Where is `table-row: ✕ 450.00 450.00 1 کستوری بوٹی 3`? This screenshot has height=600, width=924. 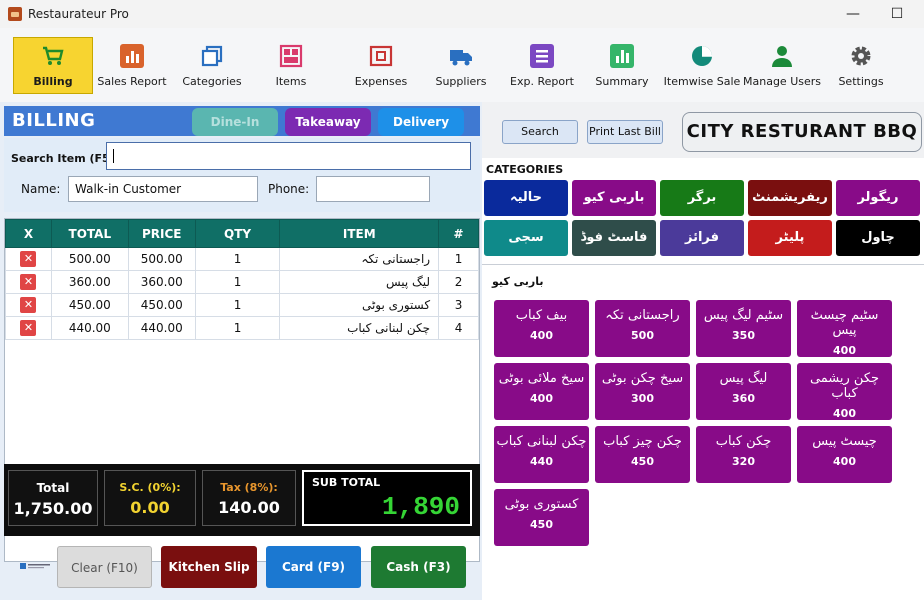 table-row: ✕ 450.00 450.00 1 کستوری بوٹی 3 is located at coordinates (242, 305).